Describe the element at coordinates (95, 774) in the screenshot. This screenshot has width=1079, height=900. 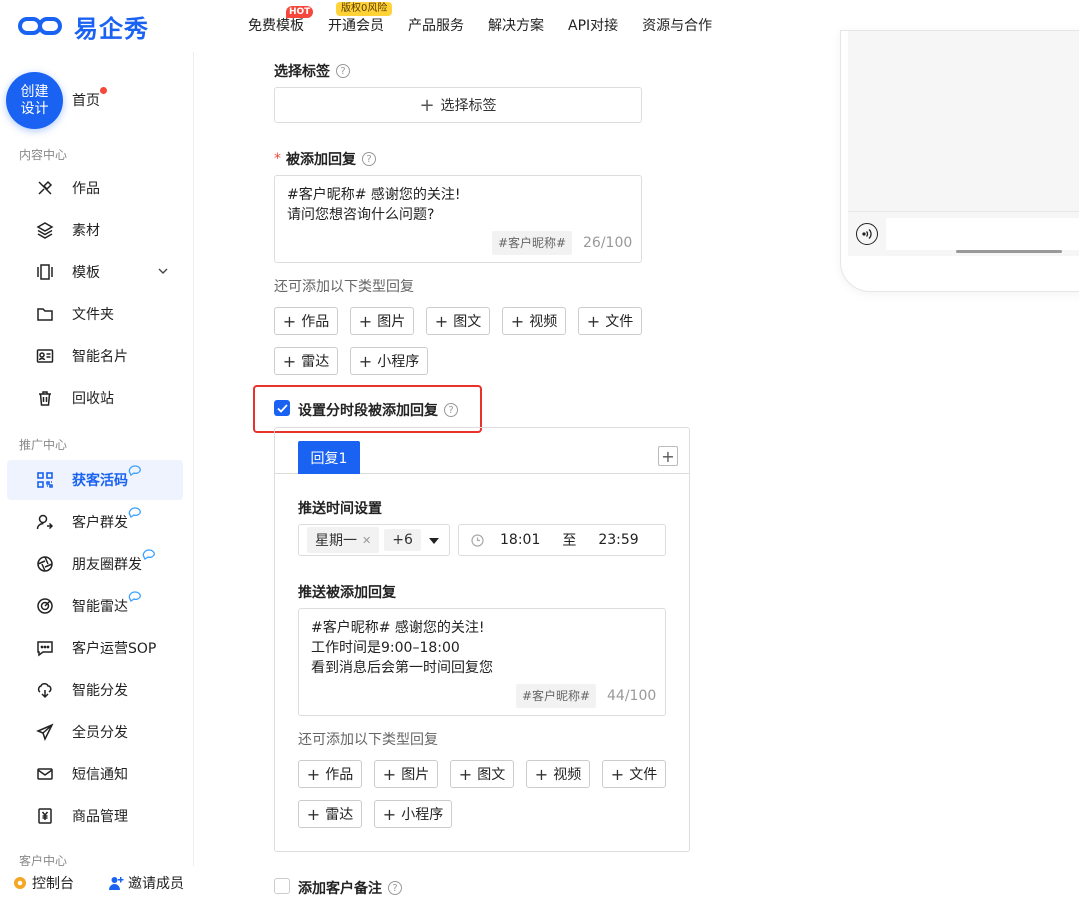
I see `sidebar-item-sms-notification: 短信通知` at that location.